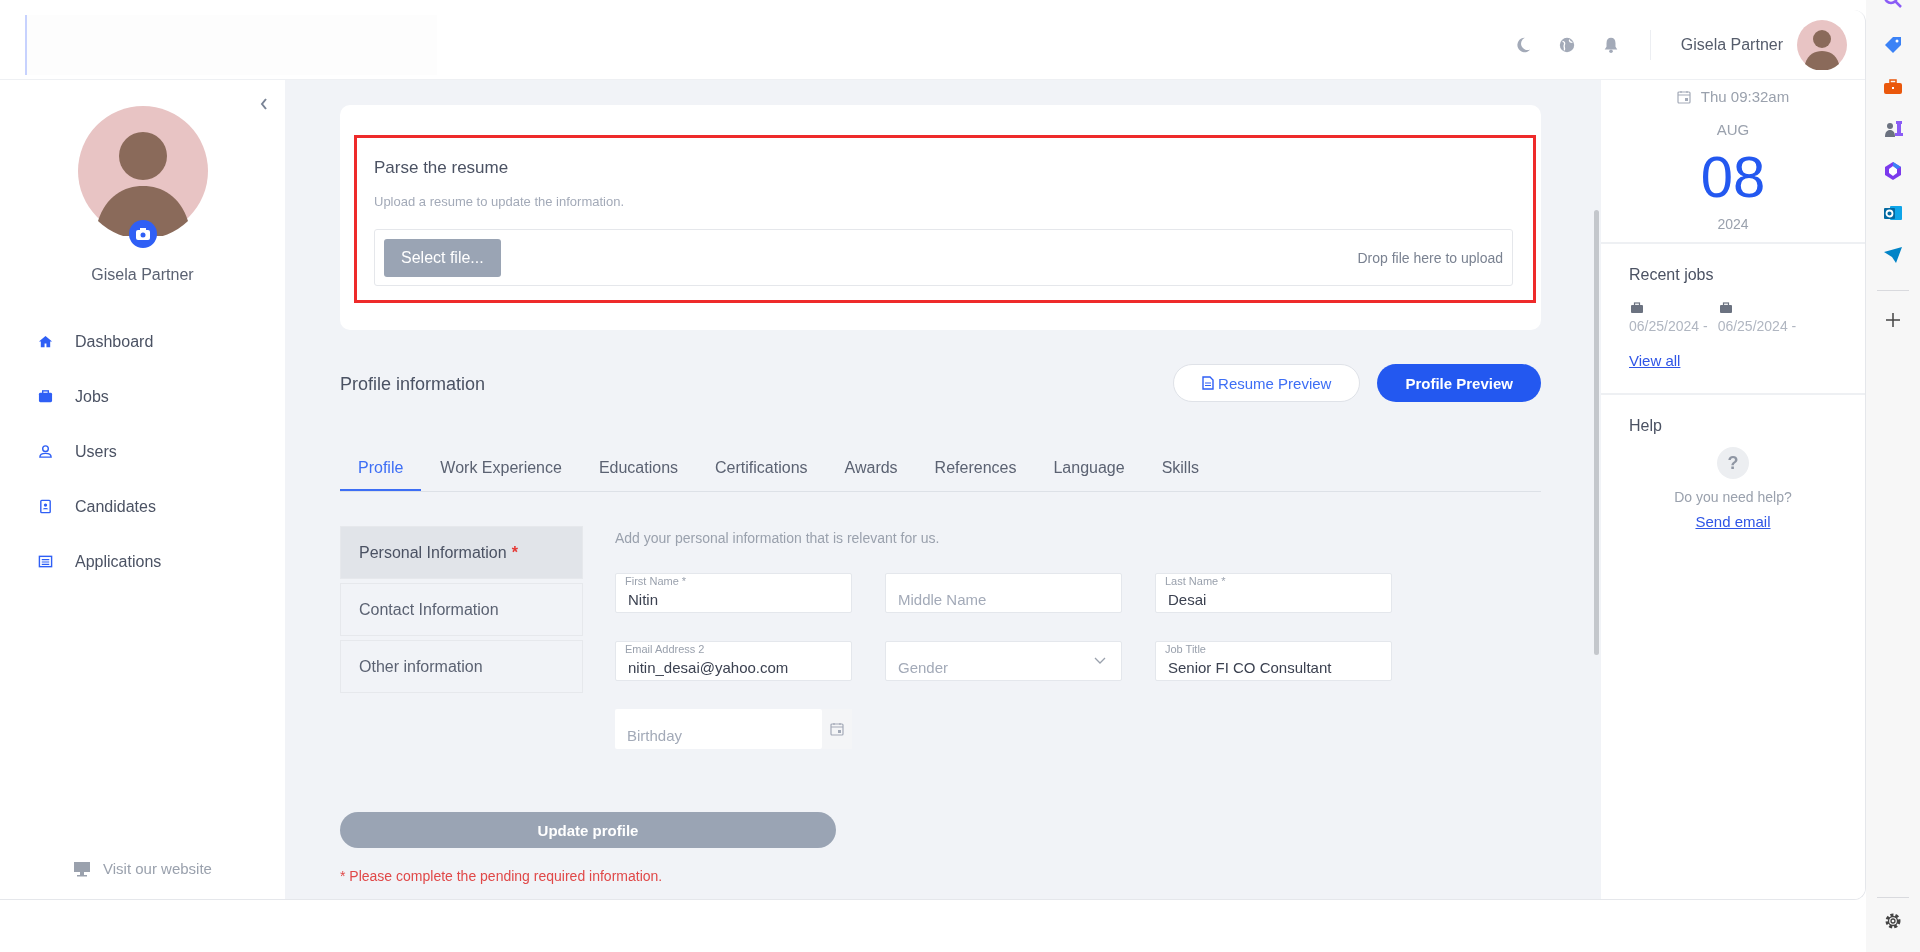 The height and width of the screenshot is (952, 1920). What do you see at coordinates (943, 257) in the screenshot?
I see `drop-zone: Select file... Drop file here to upload` at bounding box center [943, 257].